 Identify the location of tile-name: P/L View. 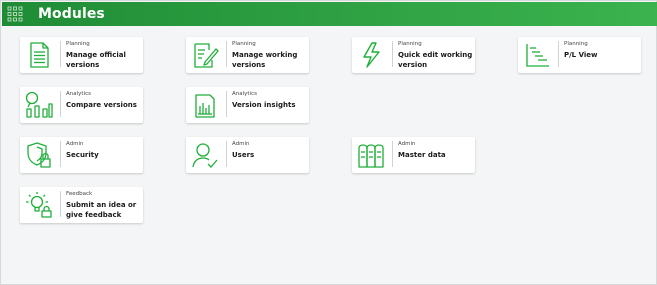
(581, 55).